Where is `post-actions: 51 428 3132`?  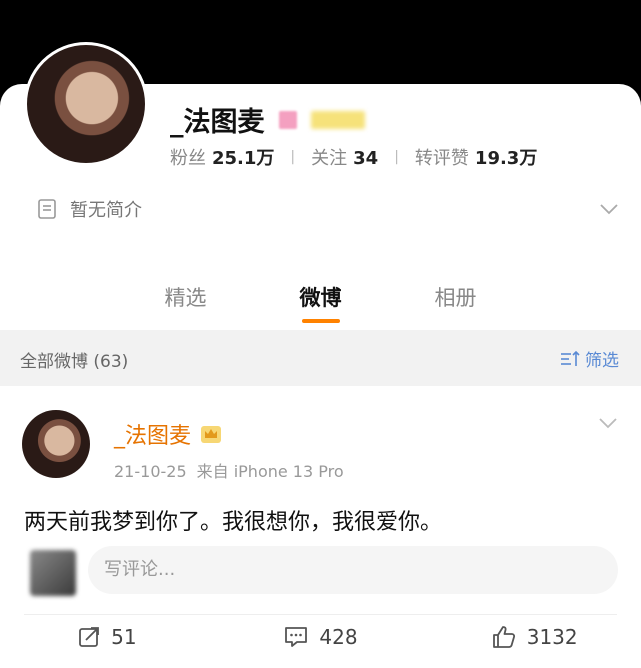 post-actions: 51 428 3132 is located at coordinates (320, 637).